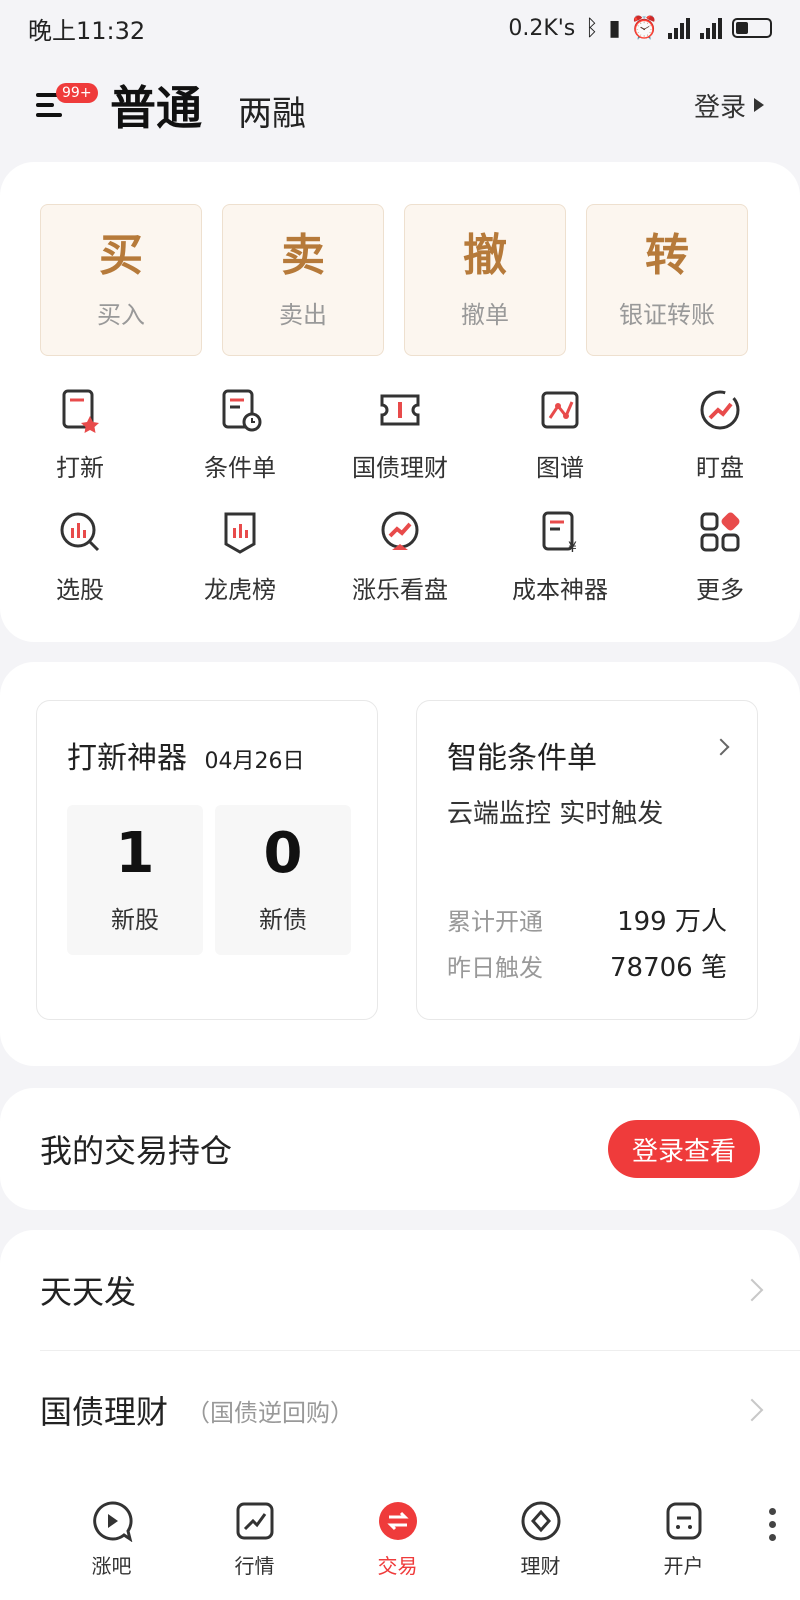  What do you see at coordinates (684, 1149) in the screenshot?
I see `login-view-button: 登录查看` at bounding box center [684, 1149].